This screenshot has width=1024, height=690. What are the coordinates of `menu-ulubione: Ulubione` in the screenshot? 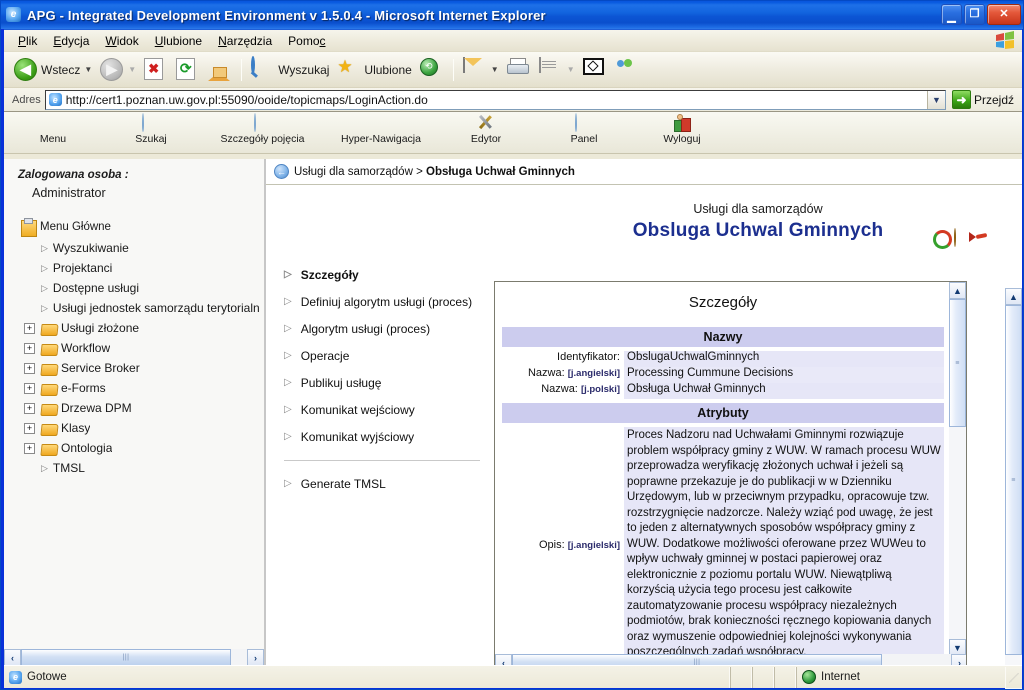 It's located at (178, 41).